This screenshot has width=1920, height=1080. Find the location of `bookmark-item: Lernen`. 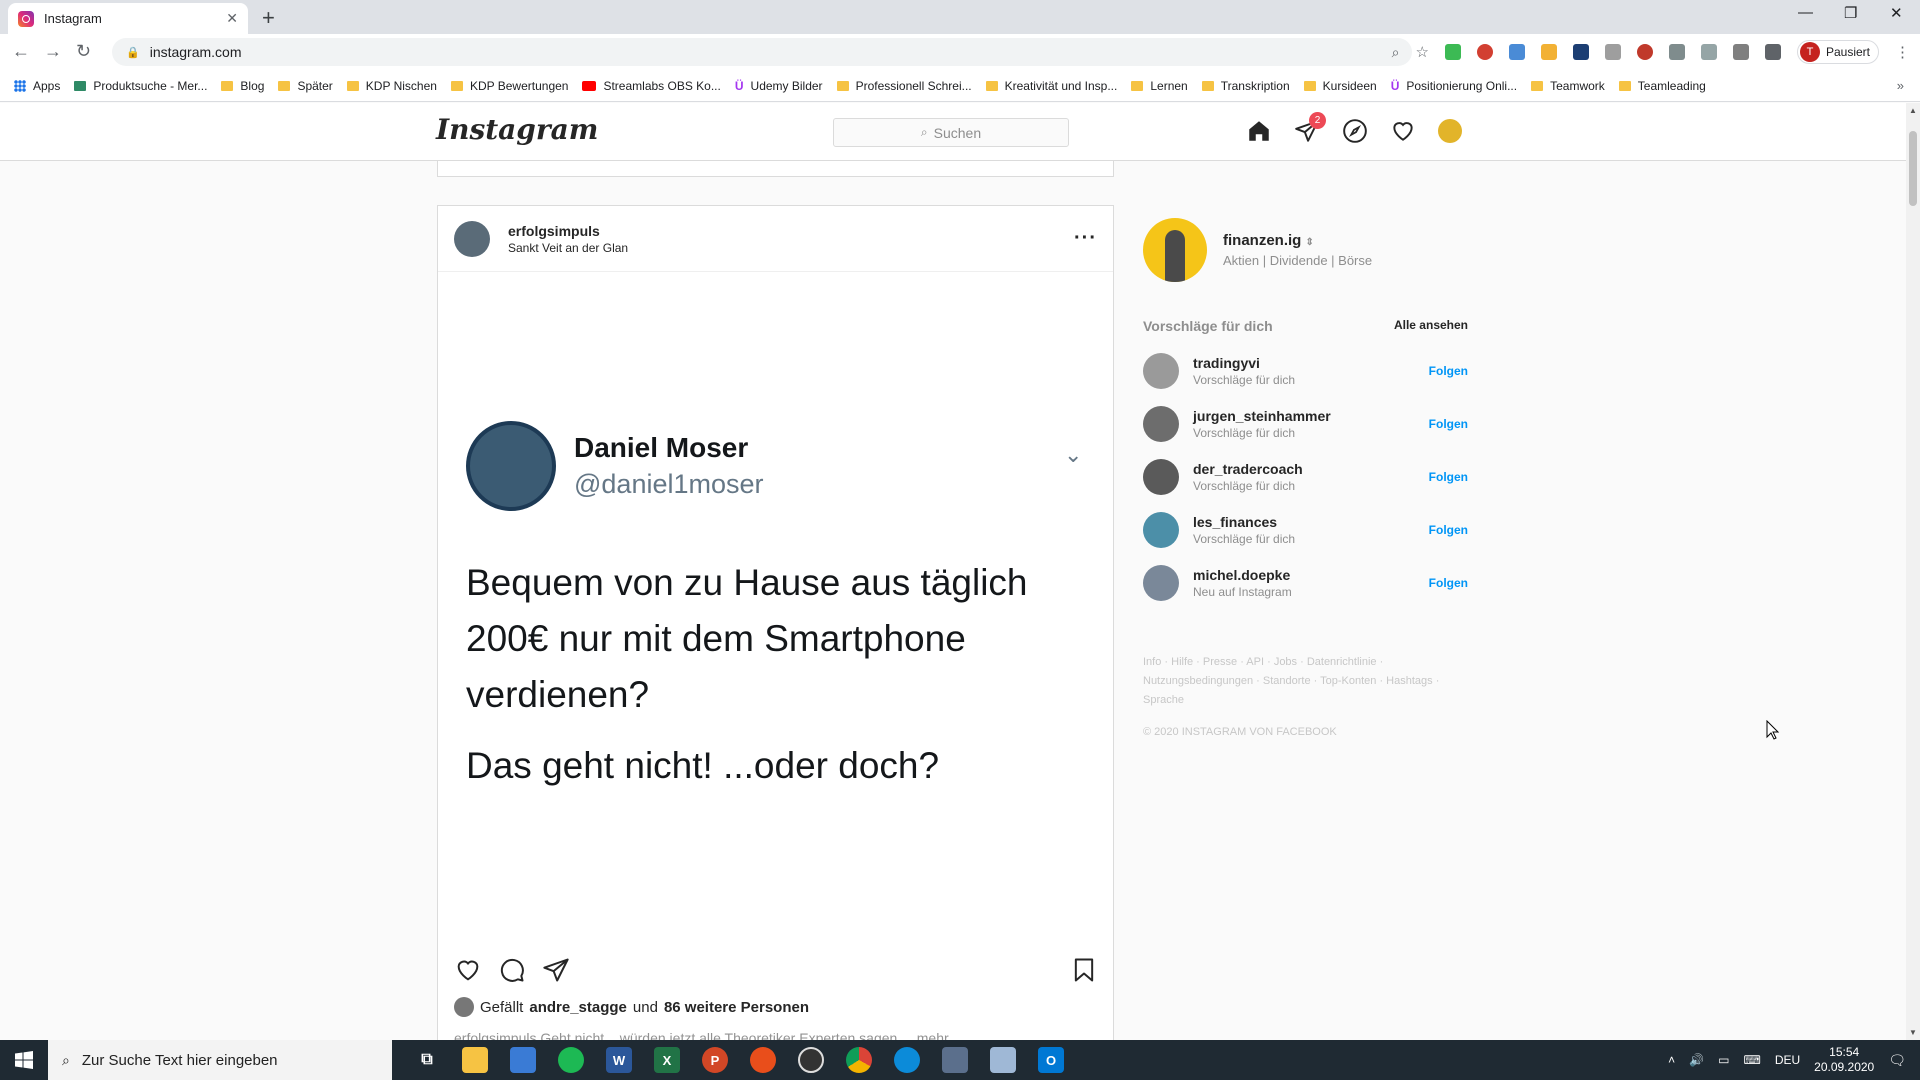

bookmark-item: Lernen is located at coordinates (1159, 86).